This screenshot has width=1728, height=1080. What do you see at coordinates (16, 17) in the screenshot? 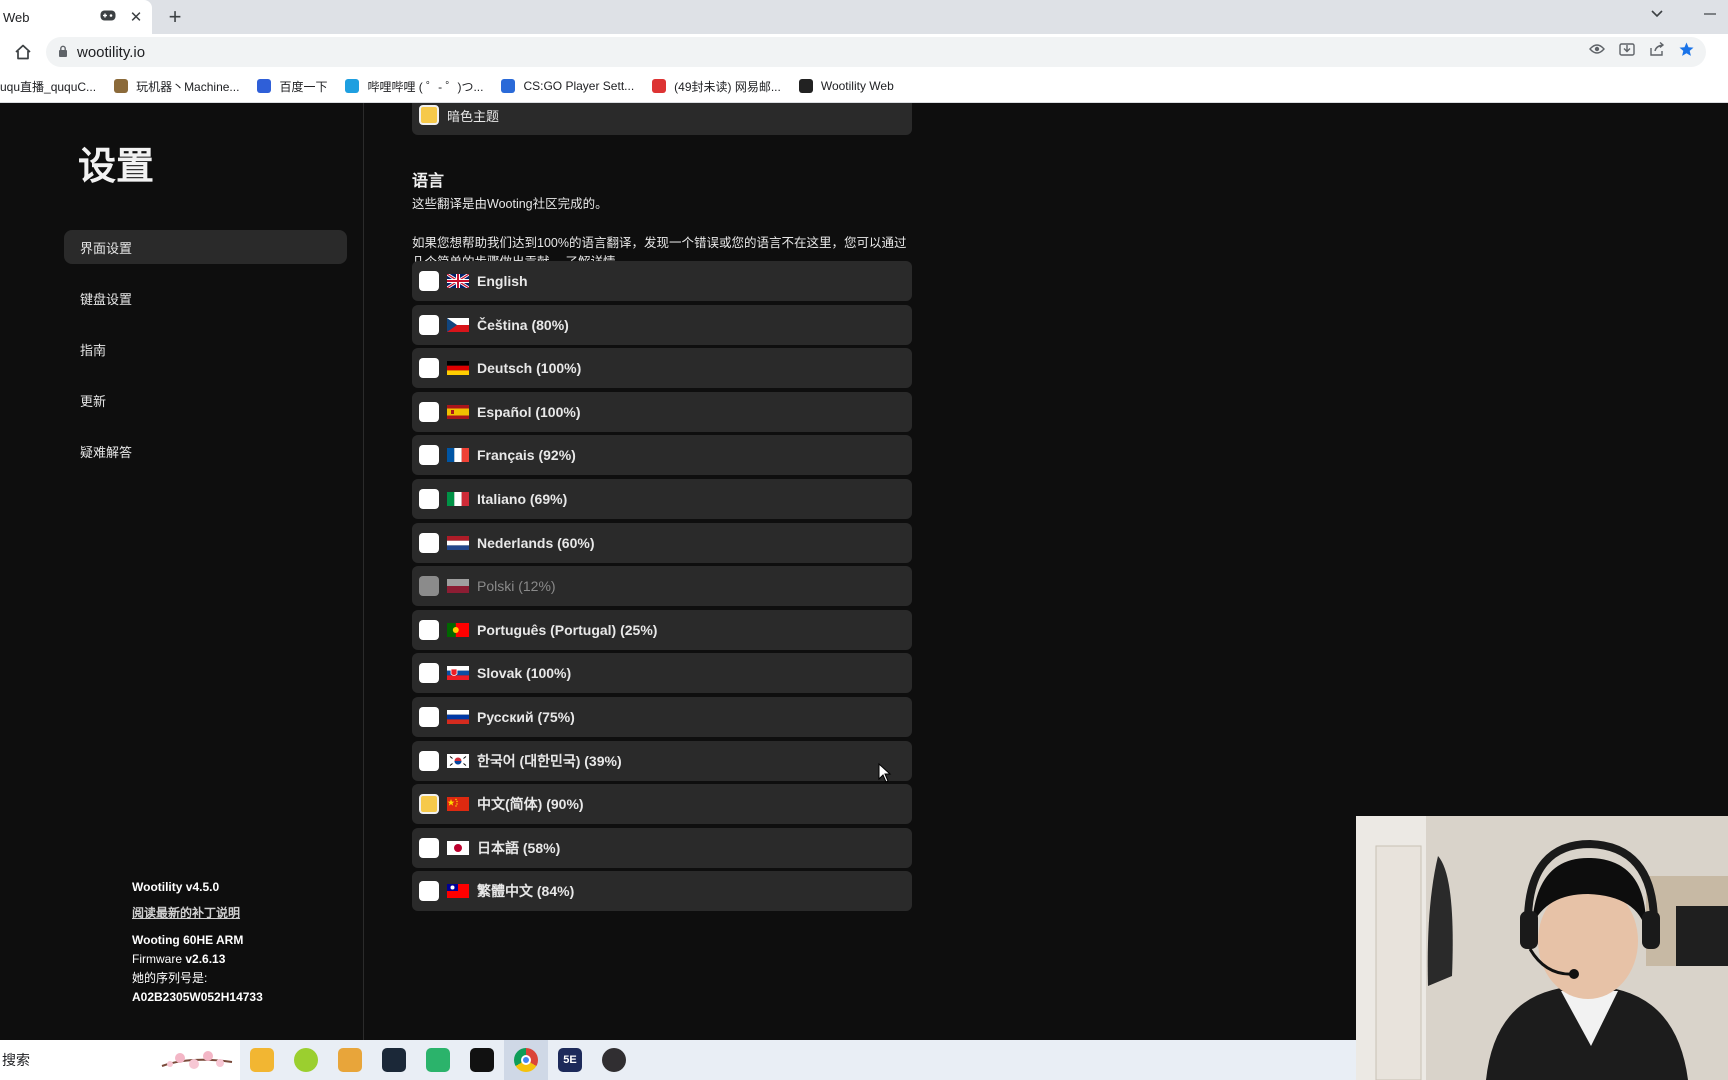
I see `tab-title: Web` at bounding box center [16, 17].